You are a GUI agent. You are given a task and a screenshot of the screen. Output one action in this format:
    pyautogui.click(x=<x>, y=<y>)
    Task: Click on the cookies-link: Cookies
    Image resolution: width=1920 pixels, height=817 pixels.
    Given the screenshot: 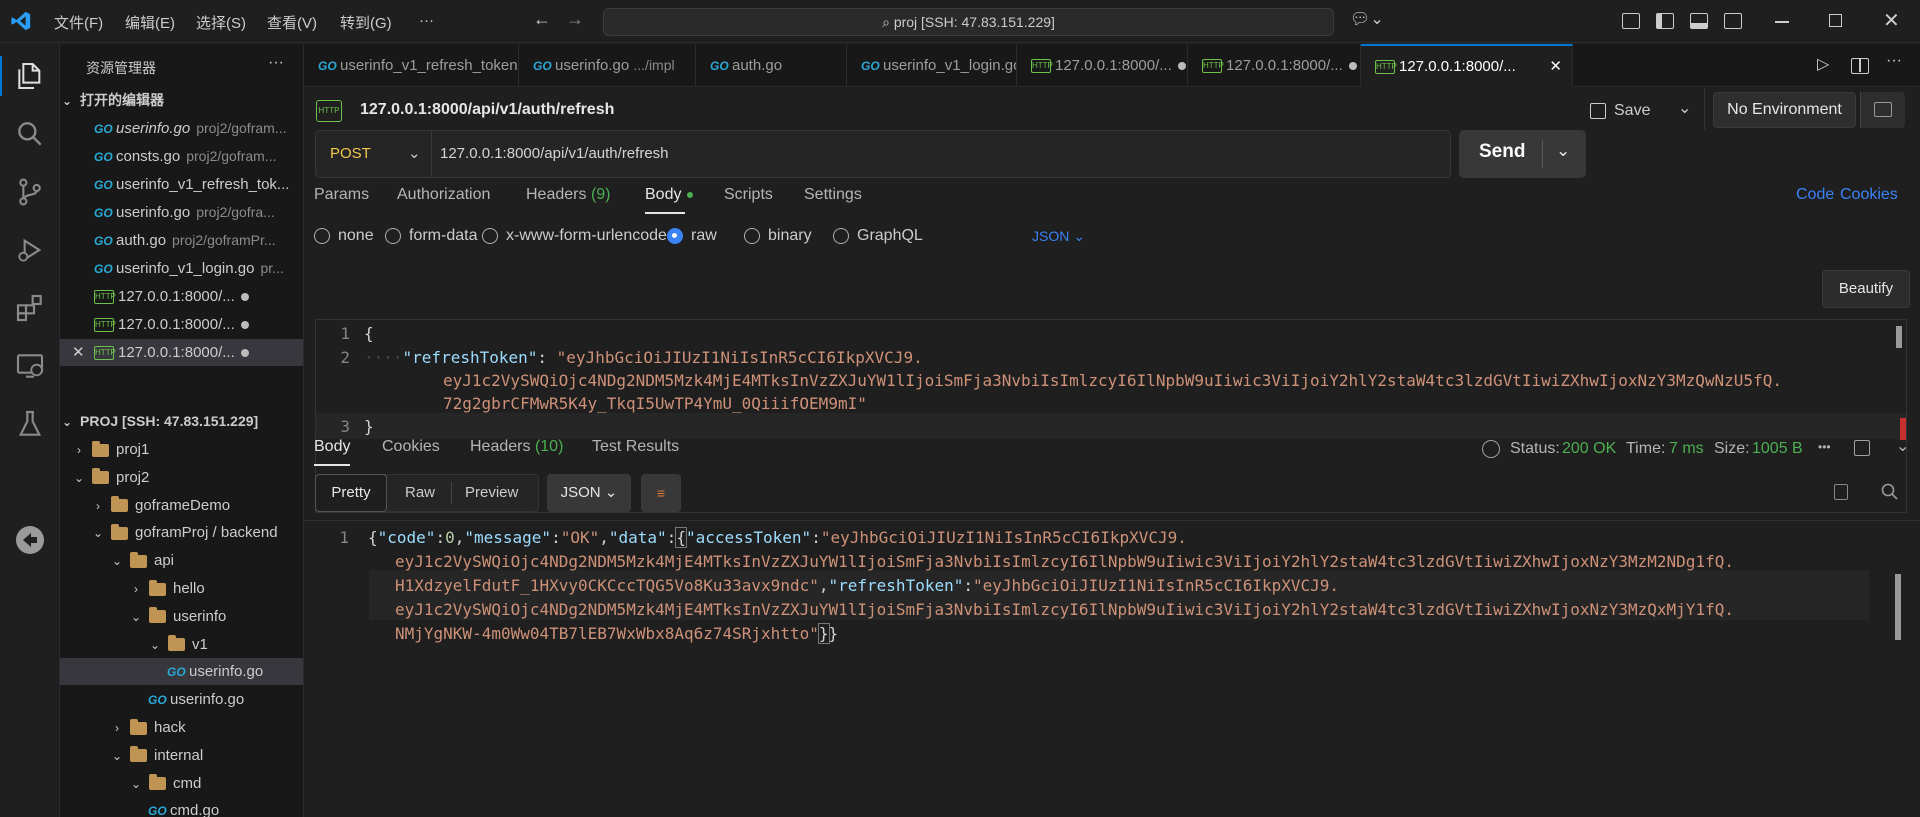 What is the action you would take?
    pyautogui.click(x=1869, y=195)
    